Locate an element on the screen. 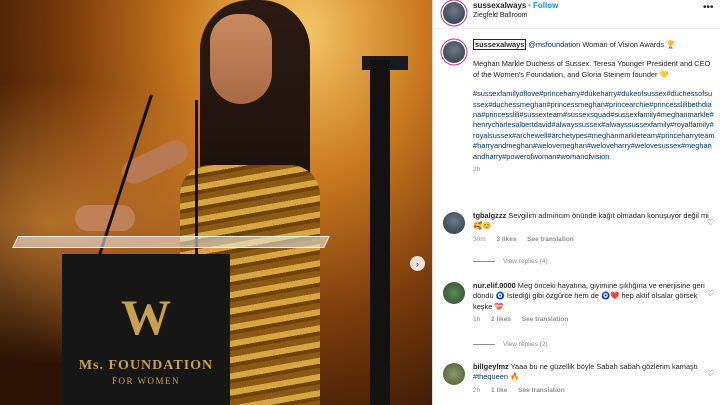  caption-username: sussexalways is located at coordinates (500, 44).